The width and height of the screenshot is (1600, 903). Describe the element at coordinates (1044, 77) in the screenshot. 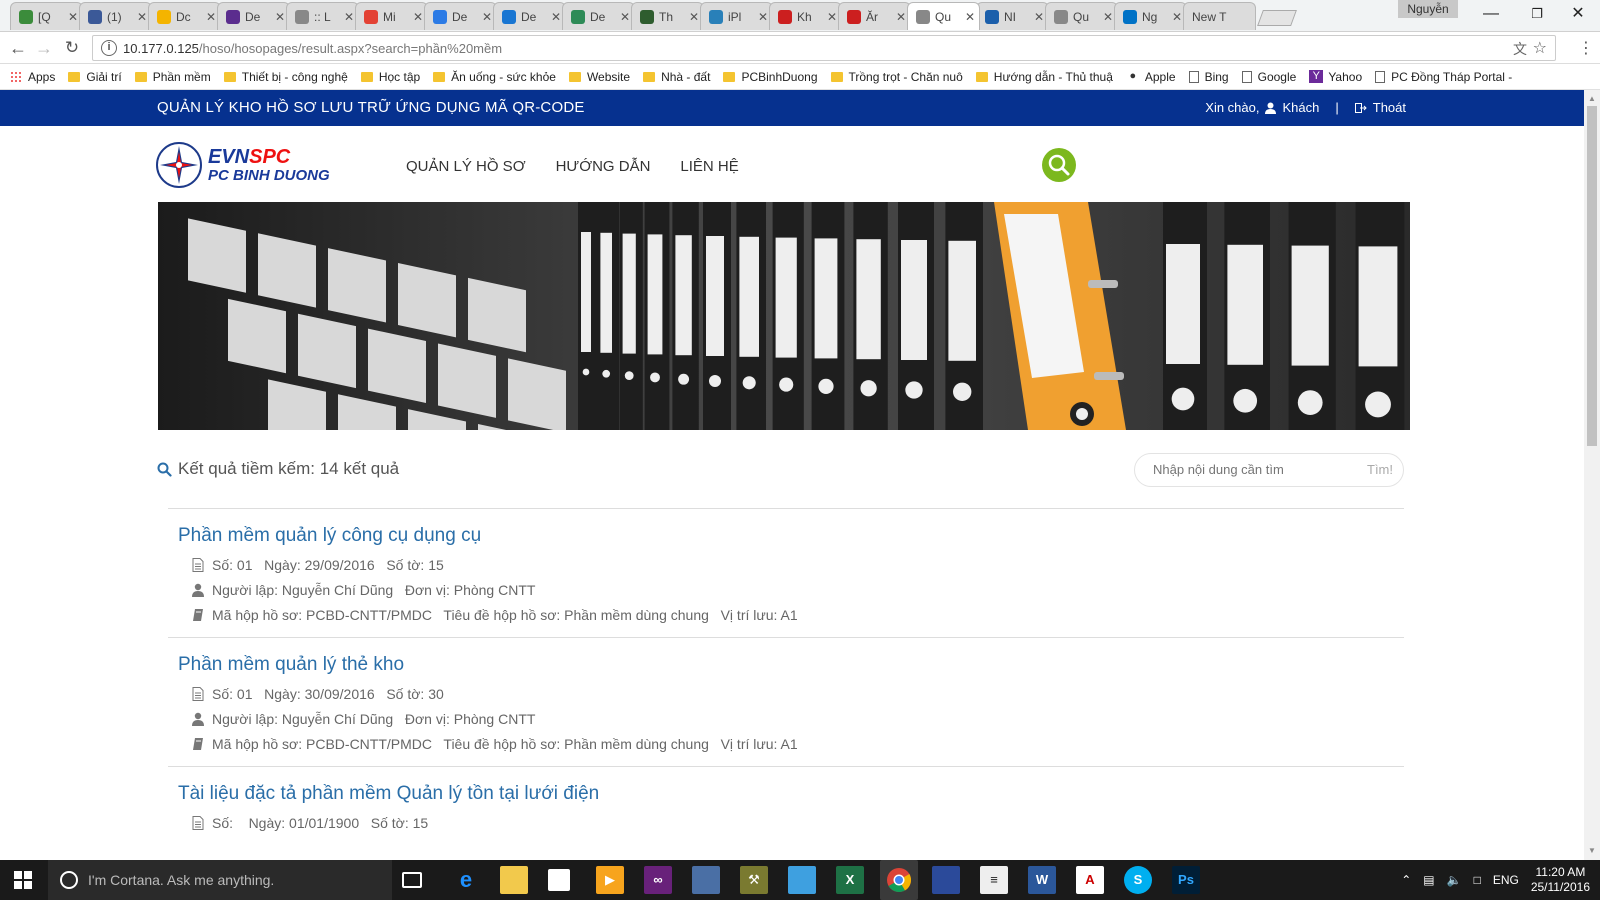

I see `bookmark-item: Hướng dẫn - Thủ thuậ` at that location.